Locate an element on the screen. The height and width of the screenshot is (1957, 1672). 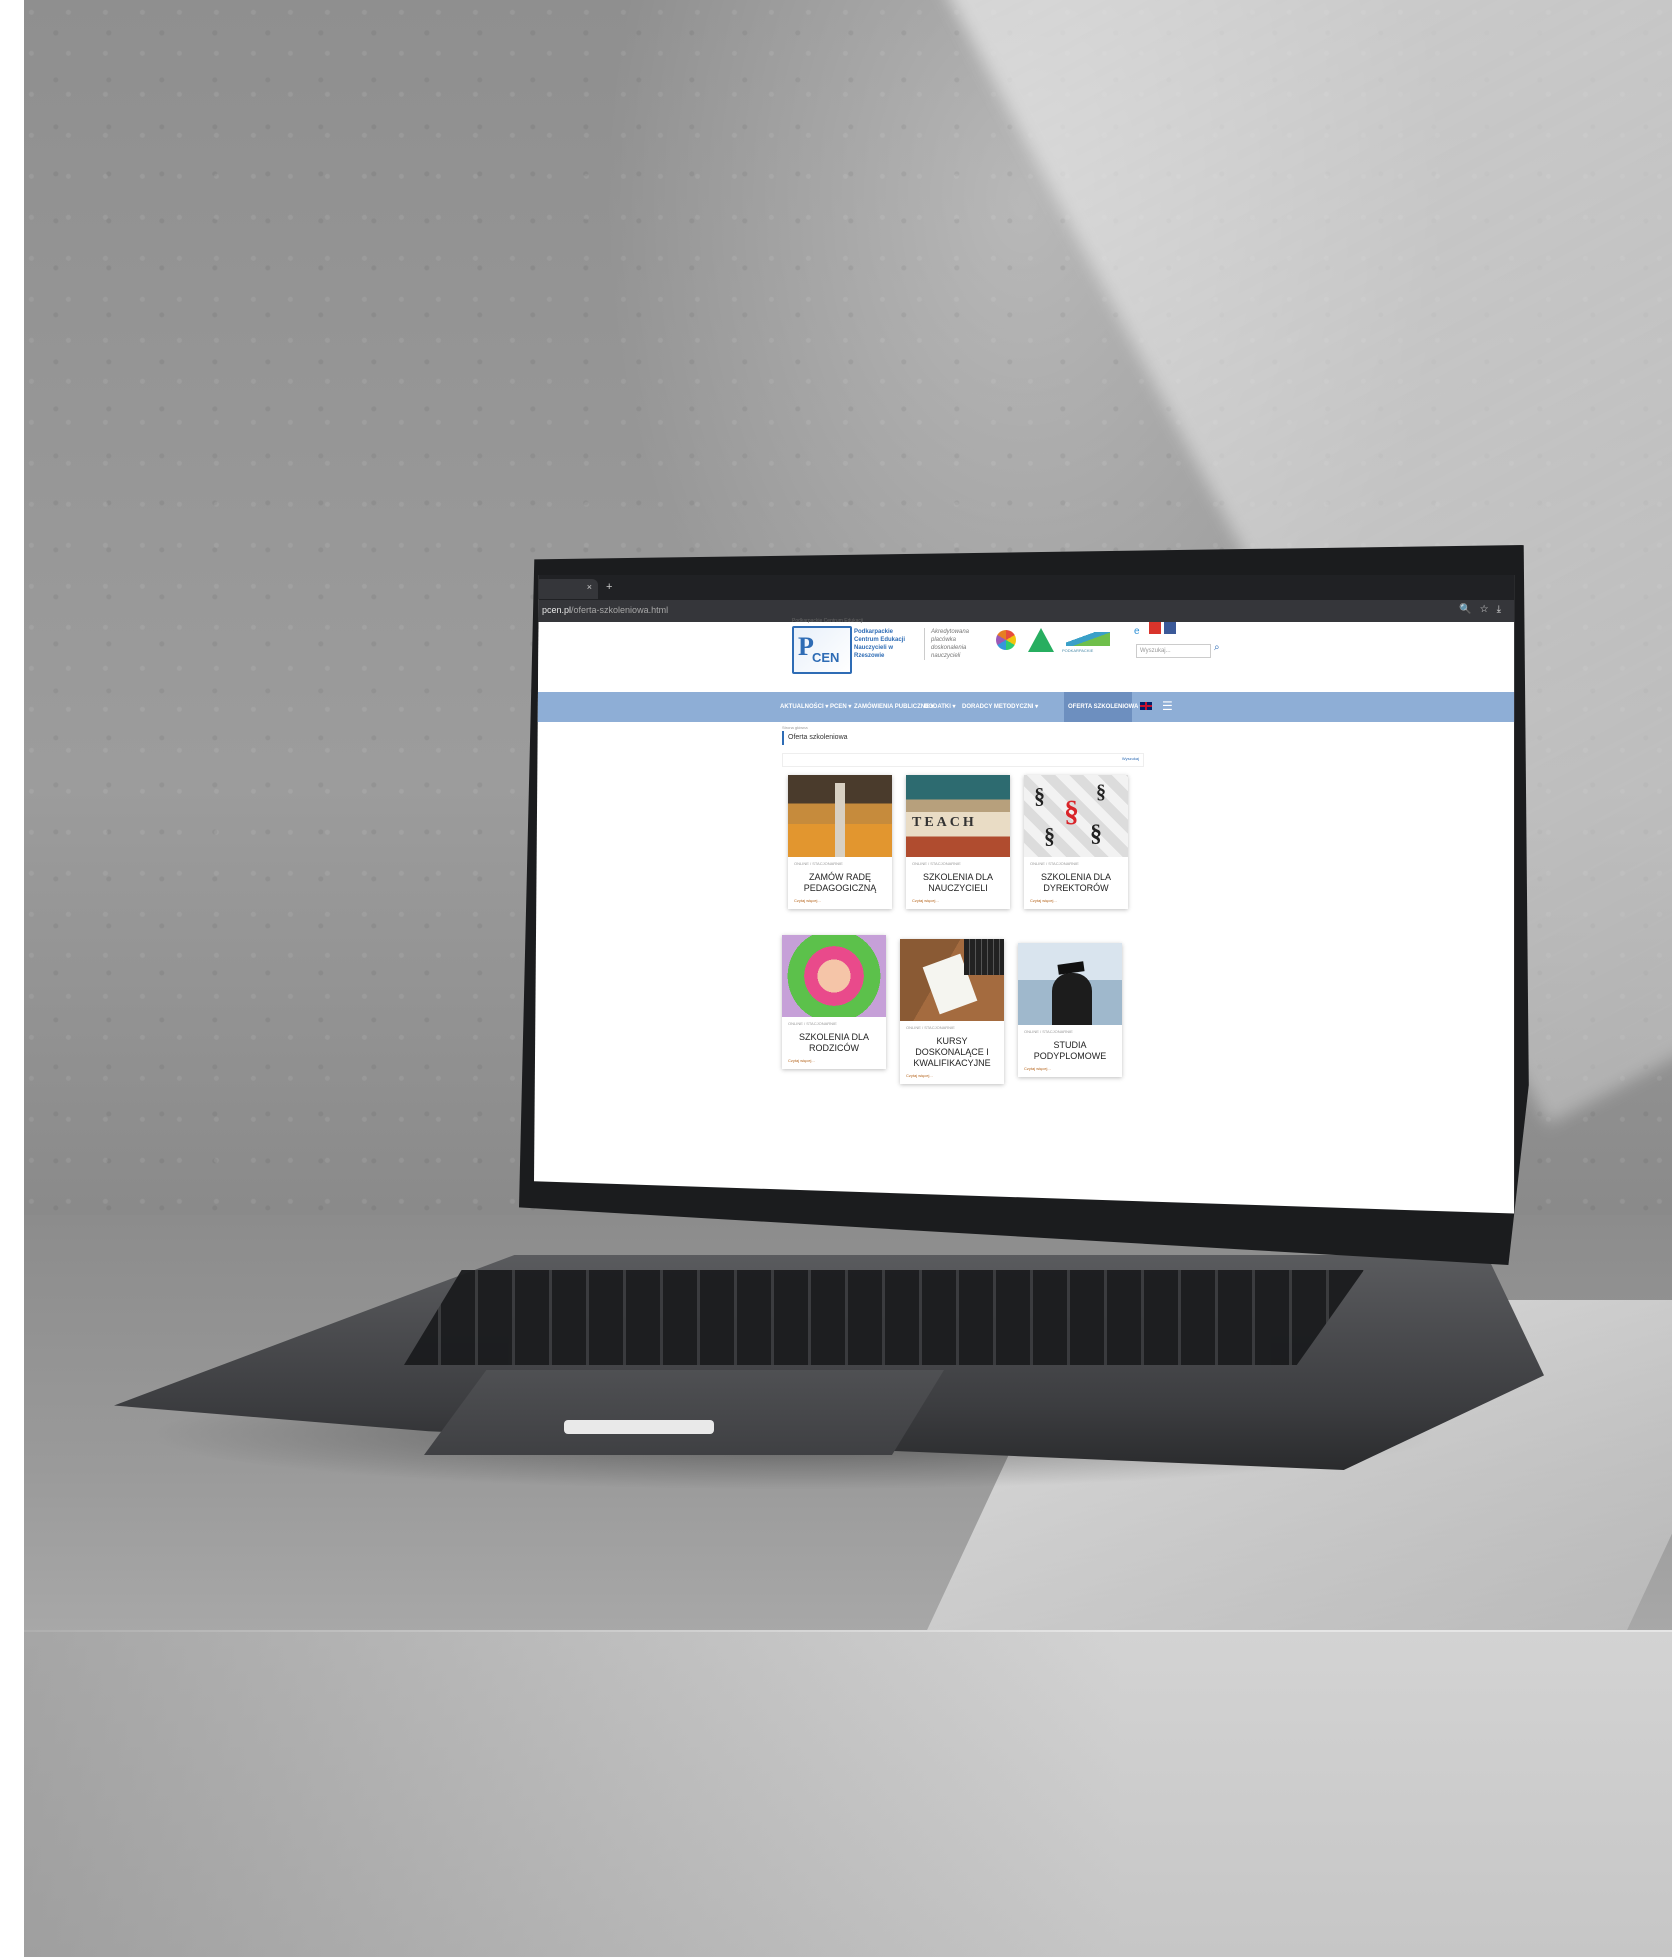
card-title: ZAMÓW RADĘ PEDAGOGICZNĄ is located at coordinates (840, 881).